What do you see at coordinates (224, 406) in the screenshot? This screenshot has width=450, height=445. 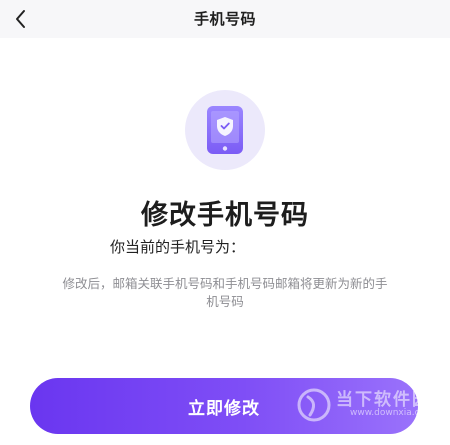 I see `modify-now-button: 立即修改` at bounding box center [224, 406].